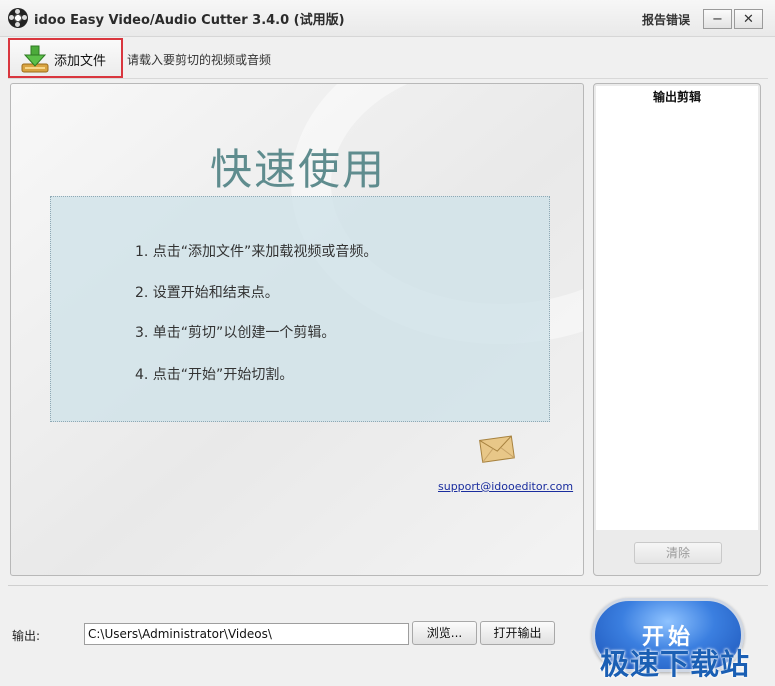 The image size is (775, 686). Describe the element at coordinates (207, 293) in the screenshot. I see `step-2: 2. 设置开始和结束点。` at that location.